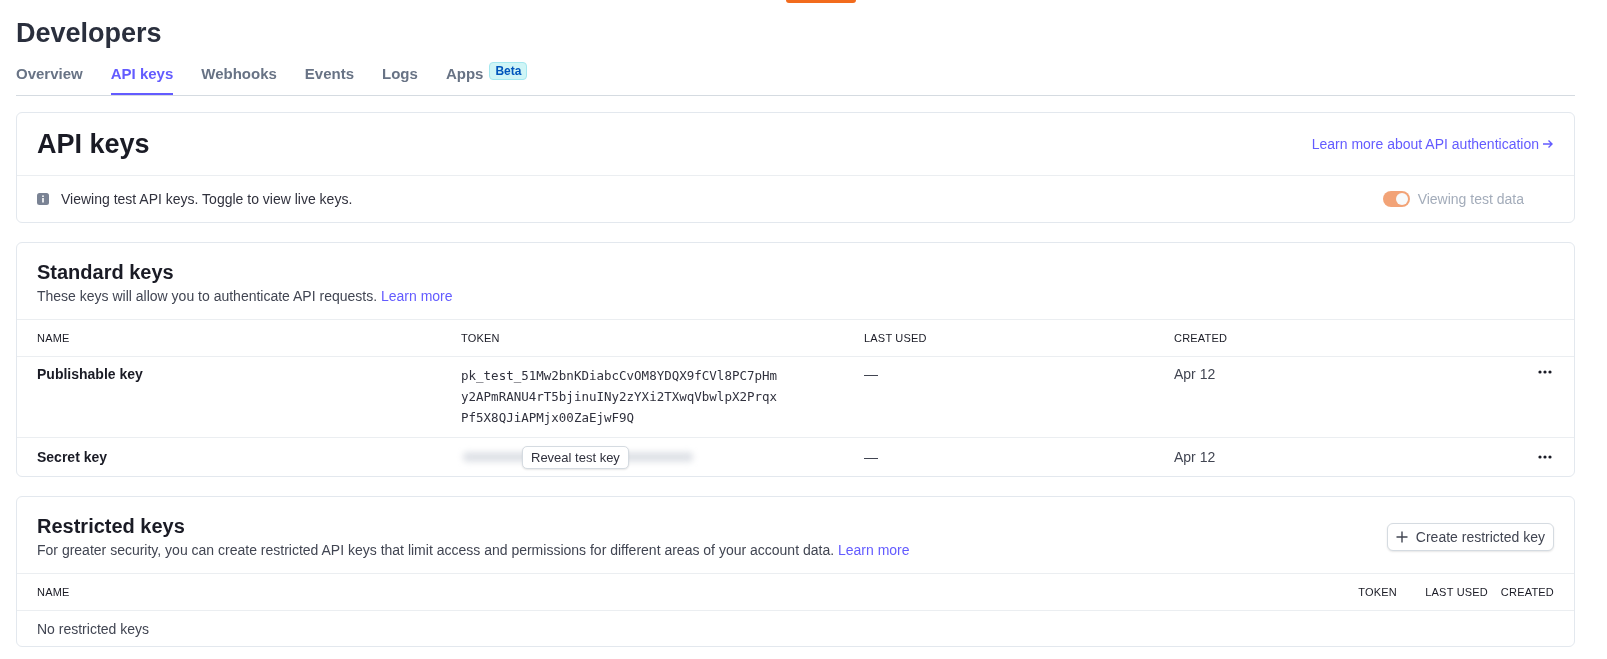 This screenshot has width=1607, height=659. What do you see at coordinates (111, 526) in the screenshot?
I see `section-title: Restricted keys` at bounding box center [111, 526].